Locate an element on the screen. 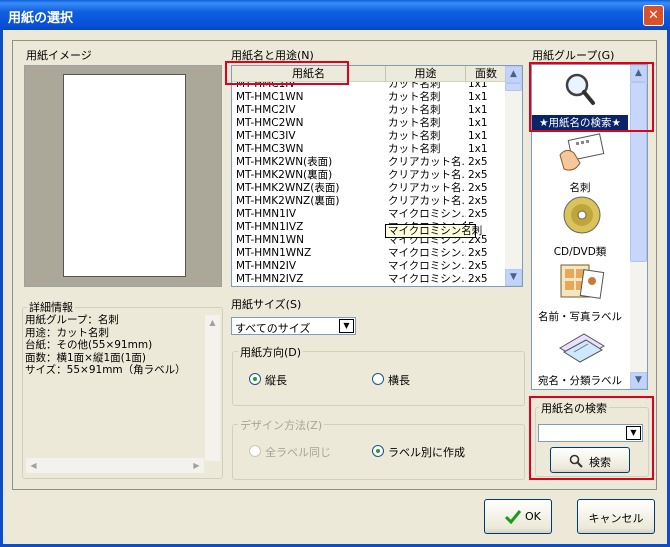  scroll-thumb is located at coordinates (513, 87).